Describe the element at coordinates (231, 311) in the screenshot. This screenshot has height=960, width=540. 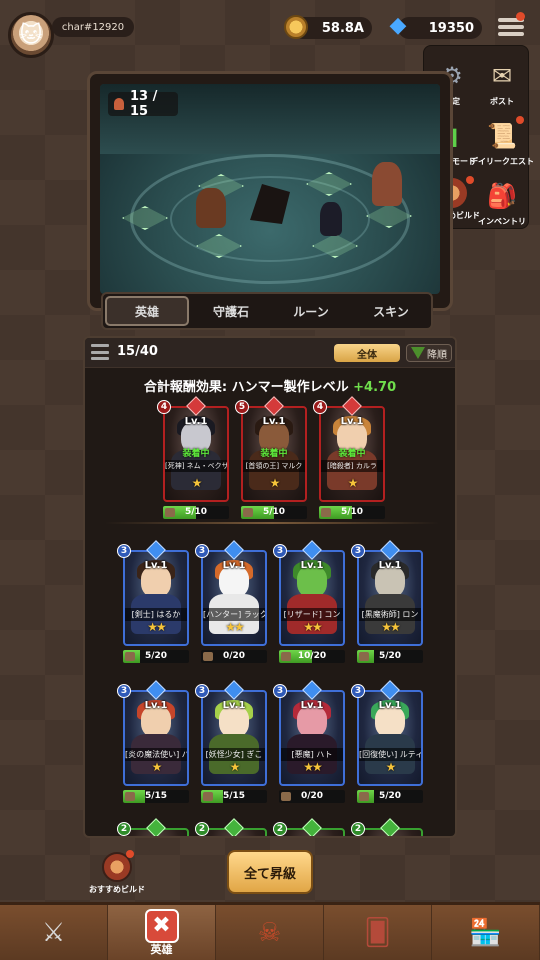
I see `tab-guardian-stone: 守護石` at that location.